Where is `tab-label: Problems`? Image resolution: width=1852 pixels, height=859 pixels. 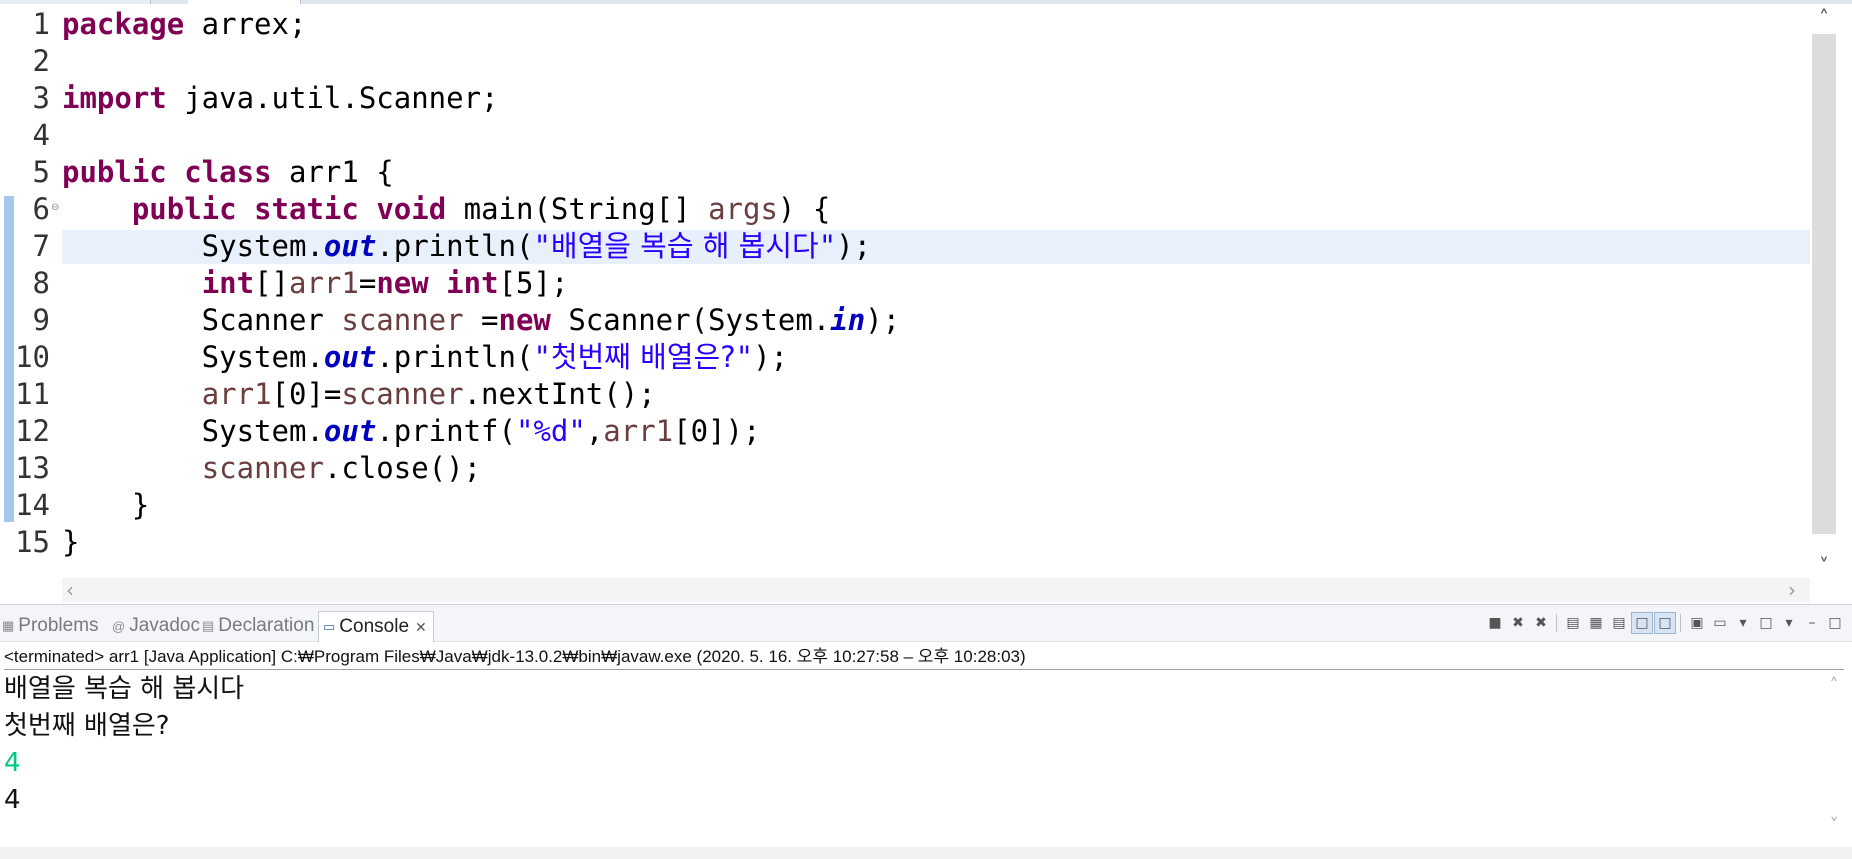 tab-label: Problems is located at coordinates (58, 625).